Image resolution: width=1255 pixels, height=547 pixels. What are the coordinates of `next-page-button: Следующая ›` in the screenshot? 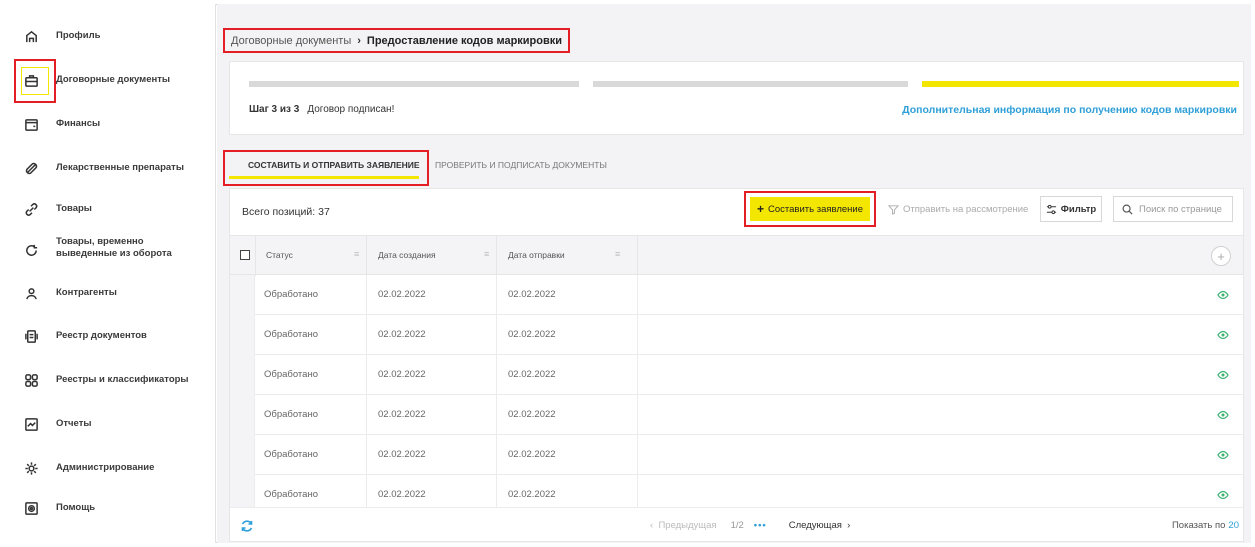 It's located at (820, 525).